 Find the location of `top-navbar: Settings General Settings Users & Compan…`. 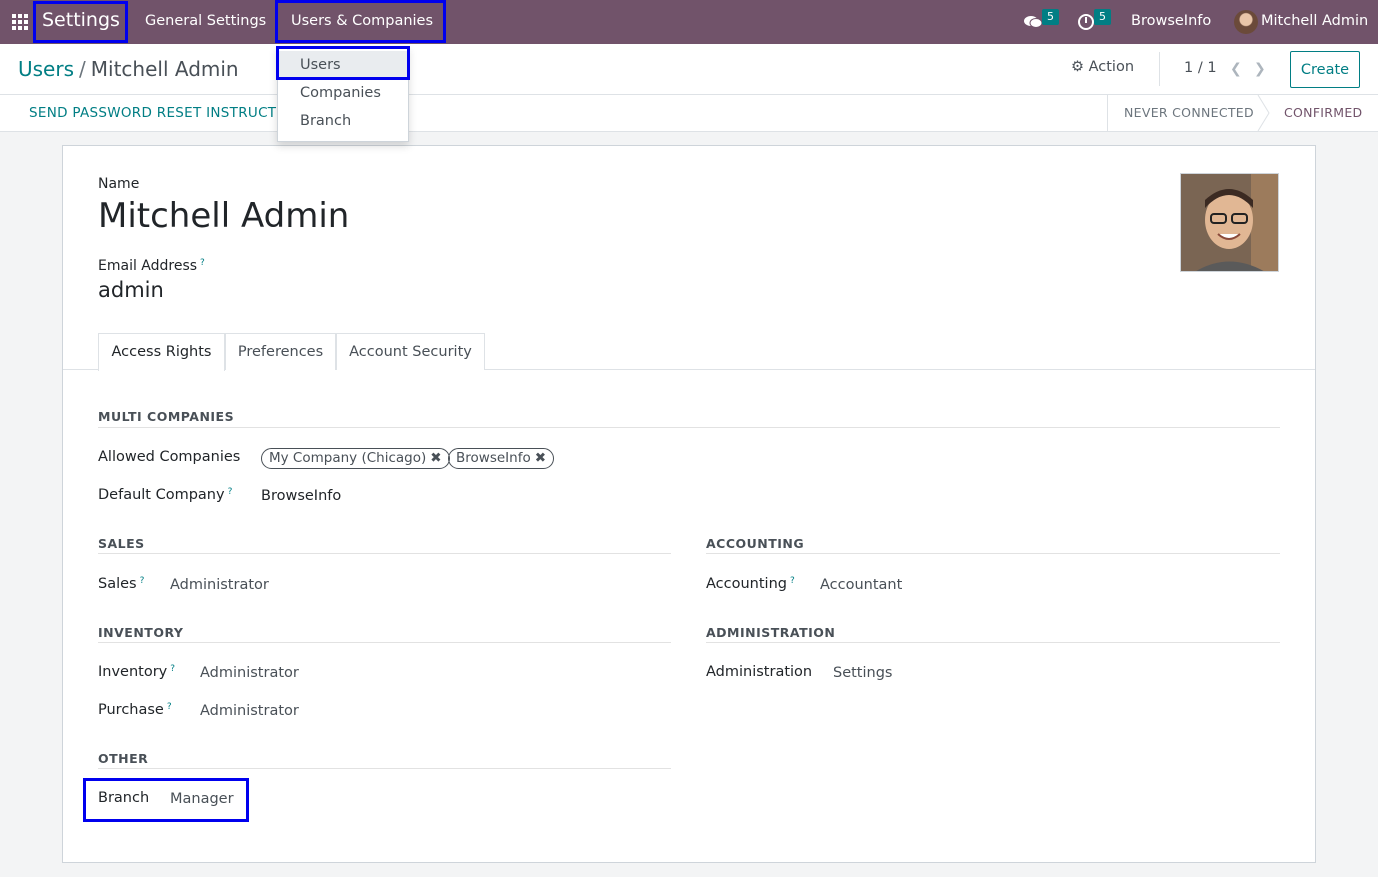

top-navbar: Settings General Settings Users & Compan… is located at coordinates (689, 22).